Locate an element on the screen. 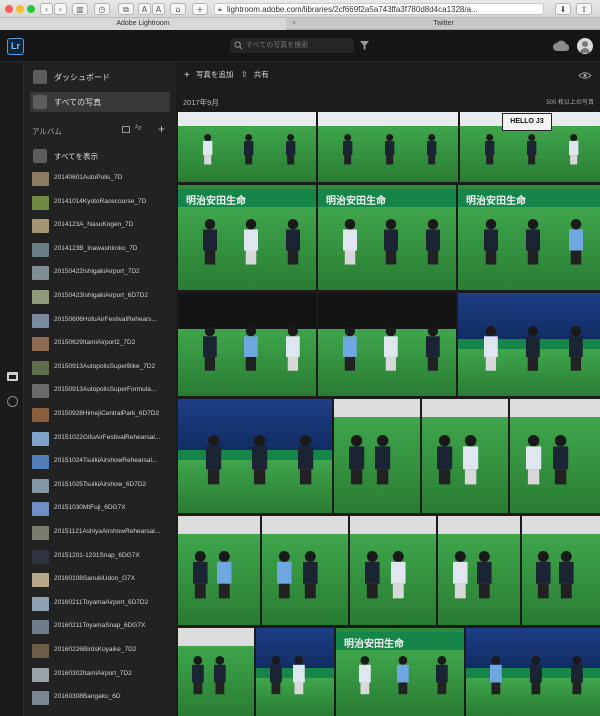 The image size is (600, 716). sponsor-sign: HELLO J3 is located at coordinates (527, 122).